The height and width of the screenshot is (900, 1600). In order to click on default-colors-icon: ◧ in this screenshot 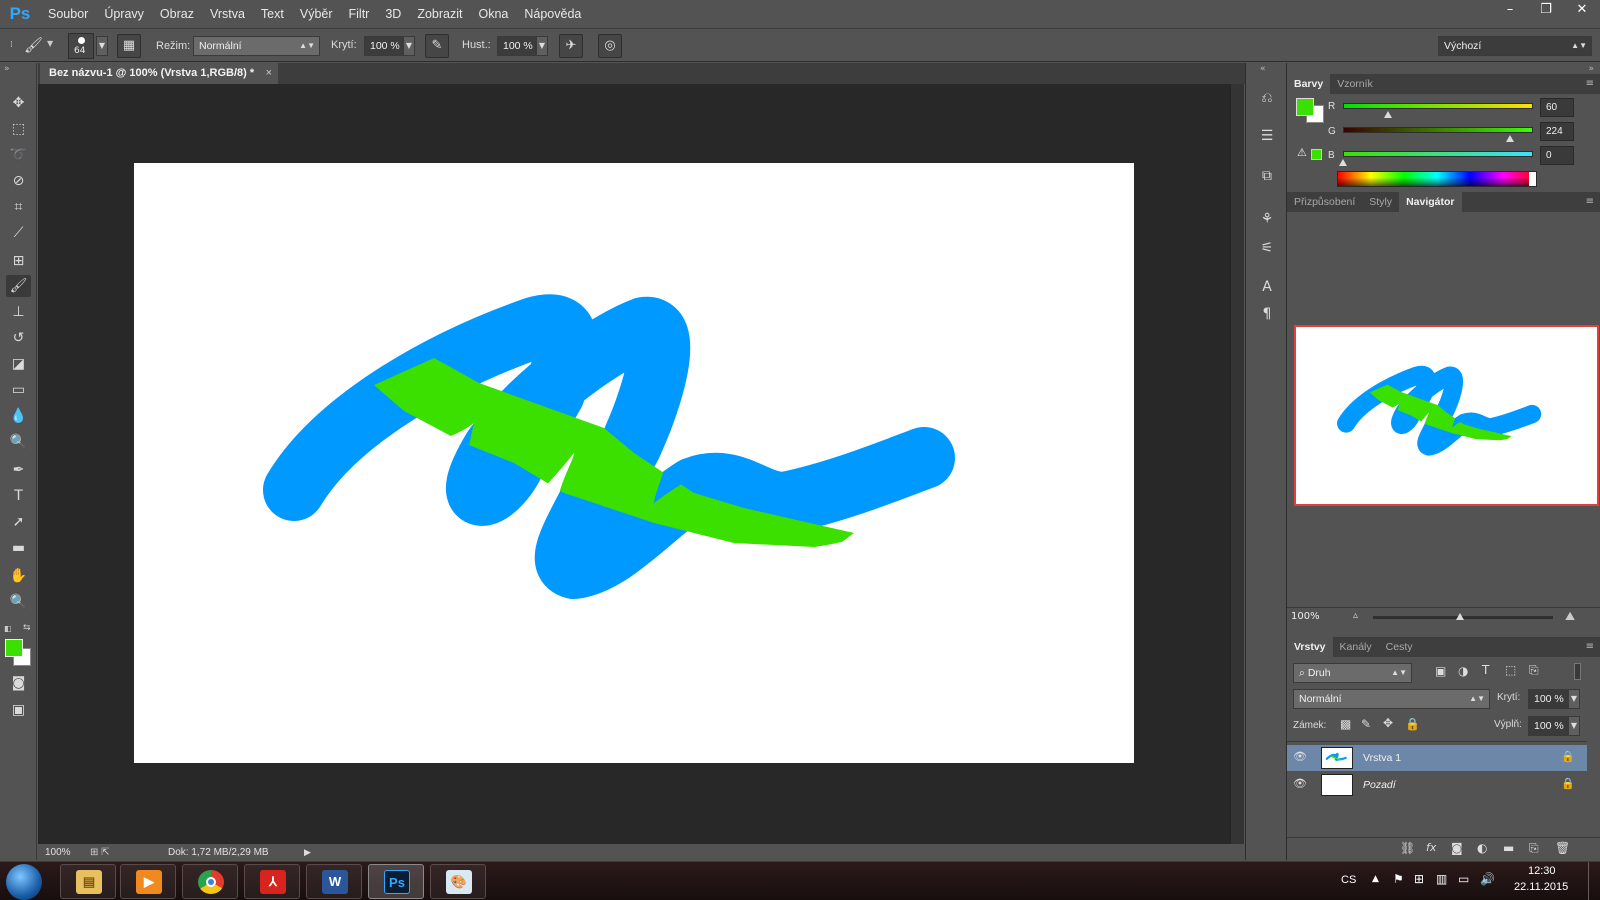, I will do `click(8, 628)`.